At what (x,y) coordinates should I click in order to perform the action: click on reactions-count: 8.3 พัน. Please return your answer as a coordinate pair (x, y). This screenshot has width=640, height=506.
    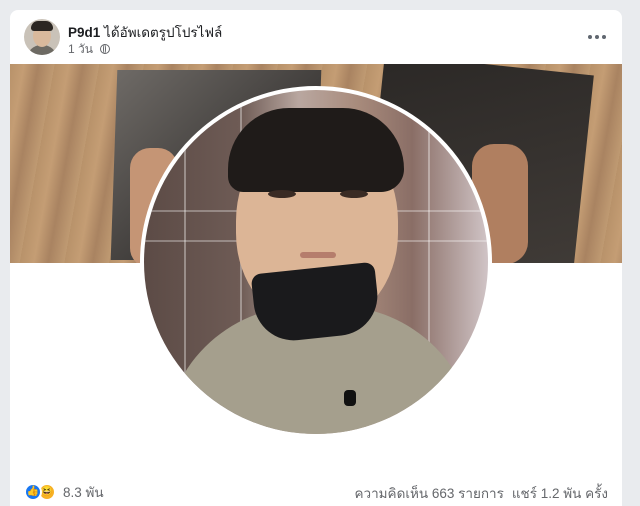
    Looking at the image, I should click on (83, 492).